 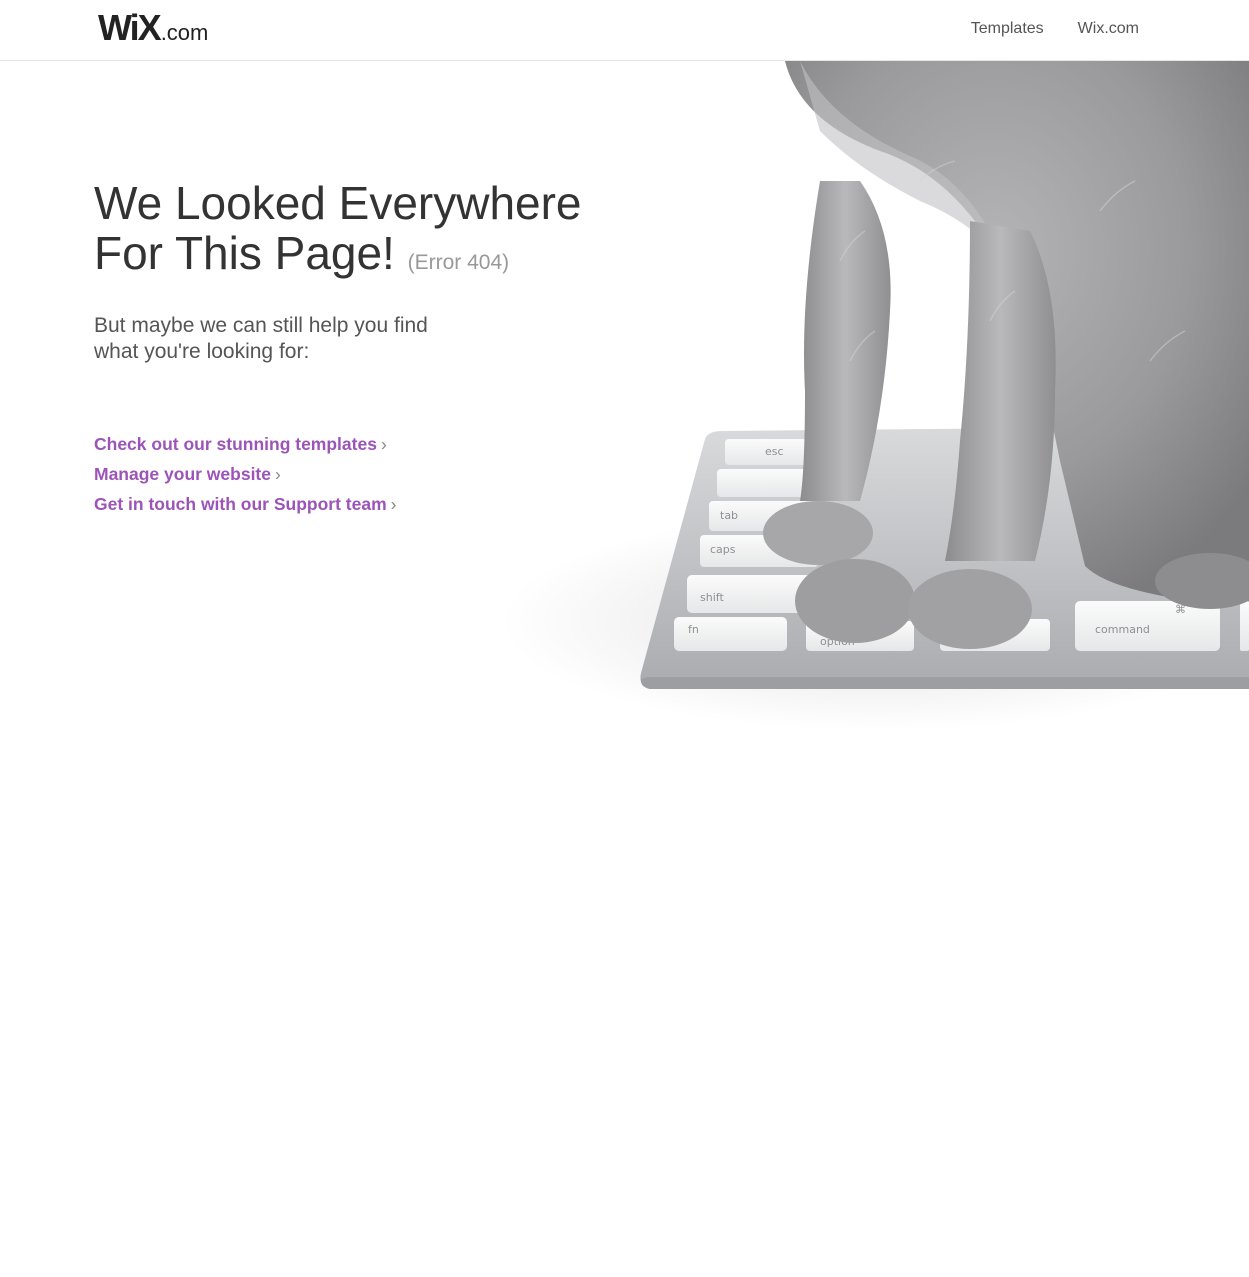 I want to click on cat-paw-left-front, so click(x=855, y=601).